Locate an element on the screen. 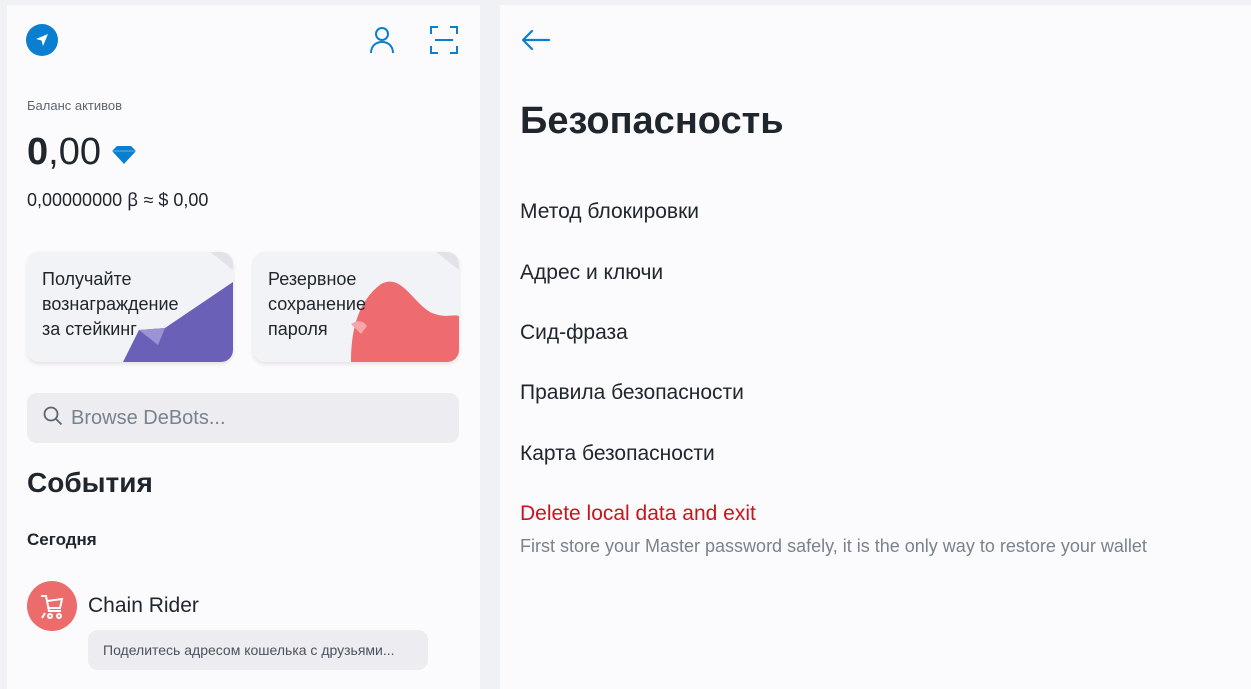  paper-plane-icon is located at coordinates (42, 40).